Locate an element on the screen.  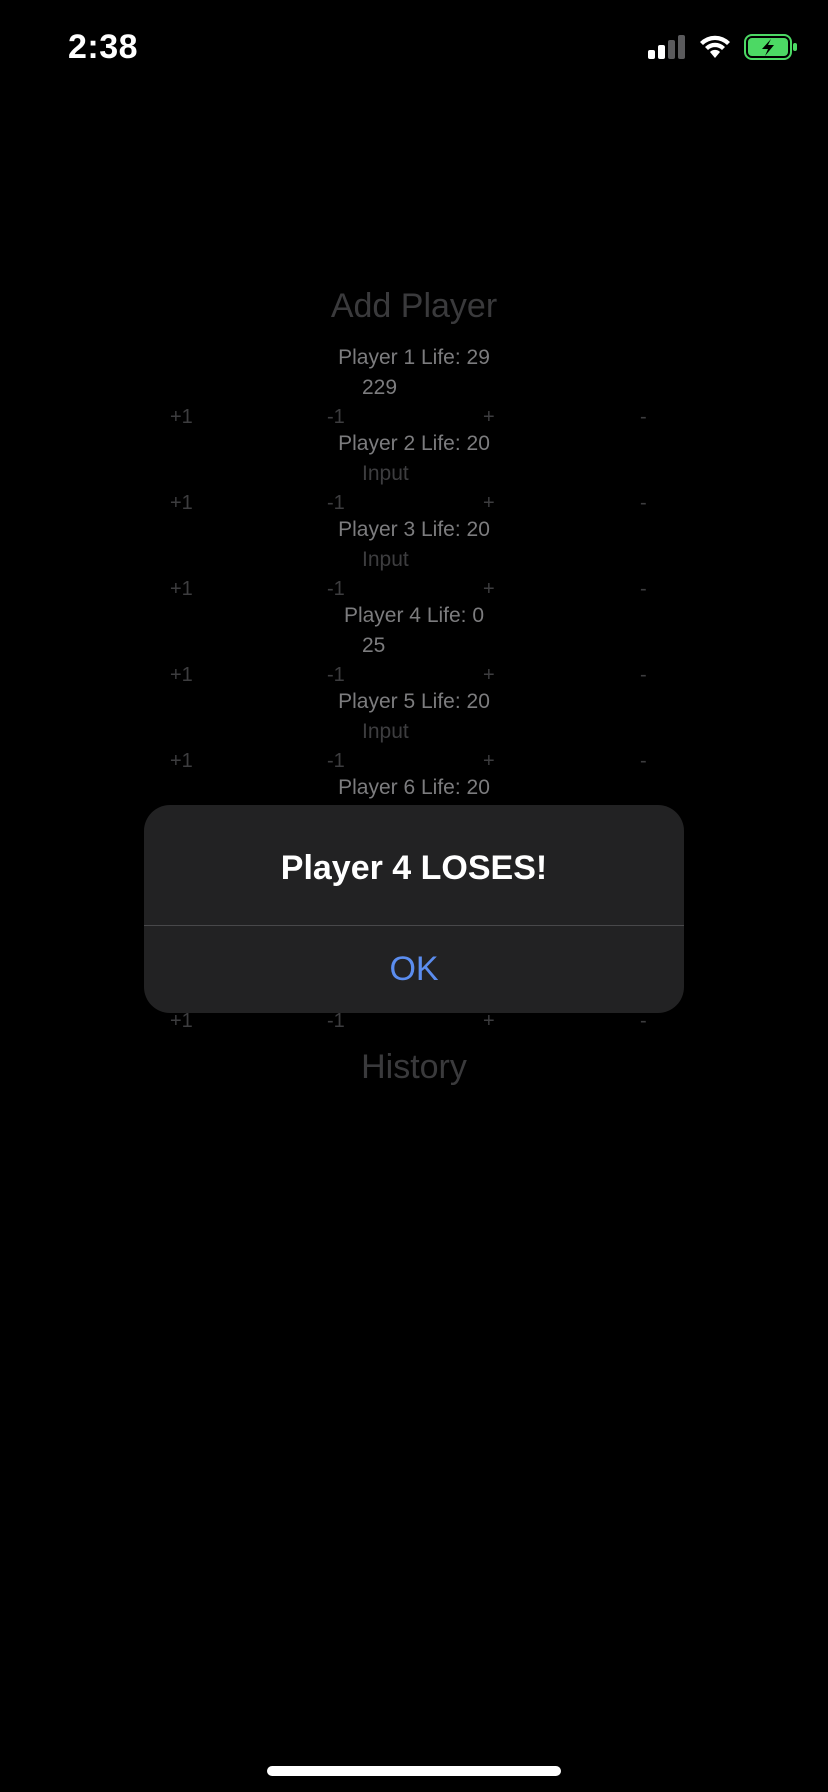
player-life-label: Player 5 Life: 20 is located at coordinates (414, 701).